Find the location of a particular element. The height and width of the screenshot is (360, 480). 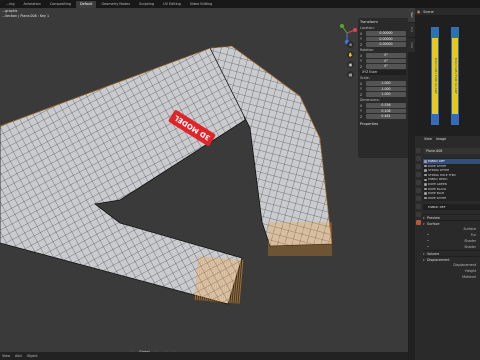

texture-text-left: MACCABI FAN SCARF is located at coordinates (436, 76).